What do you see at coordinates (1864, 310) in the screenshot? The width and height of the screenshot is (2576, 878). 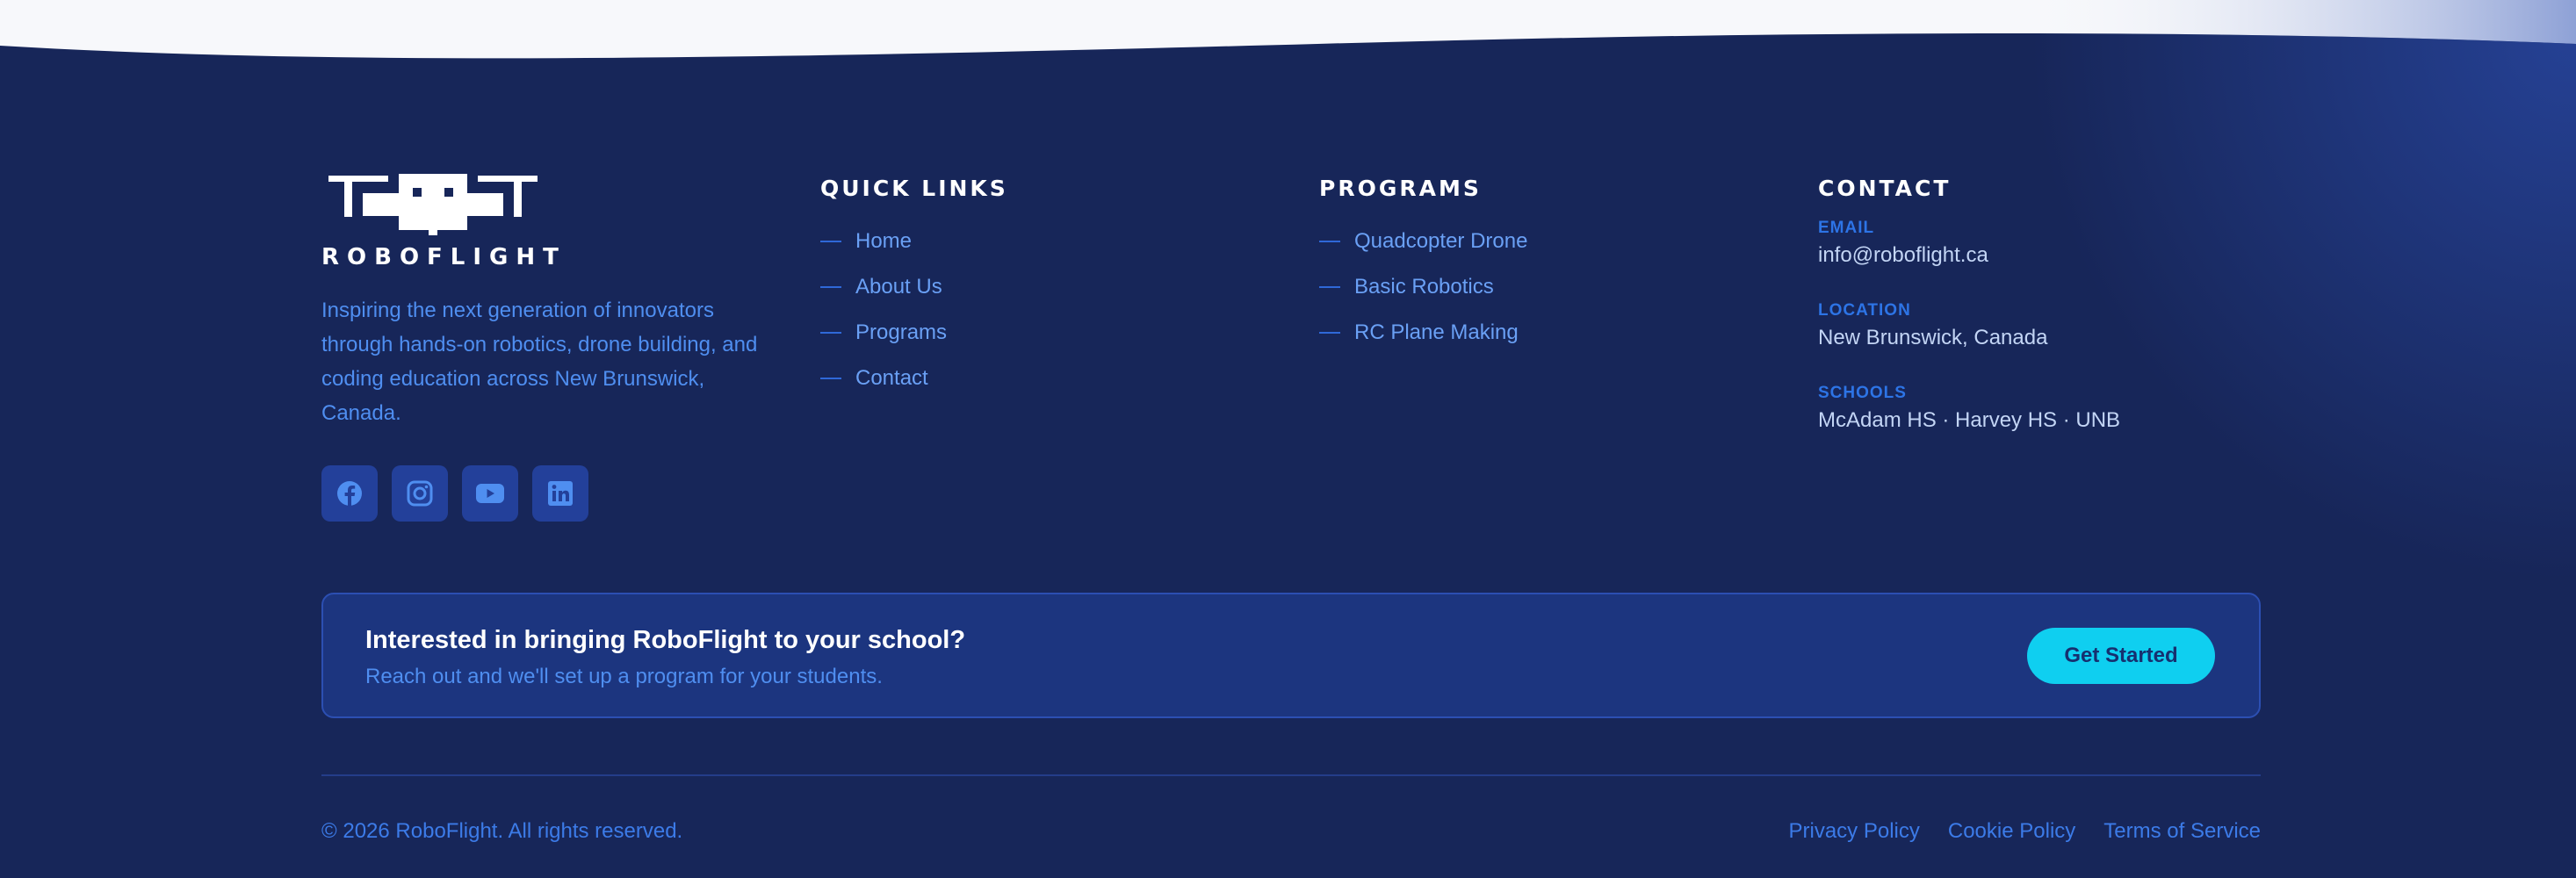 I see `location-label: LOCATION` at bounding box center [1864, 310].